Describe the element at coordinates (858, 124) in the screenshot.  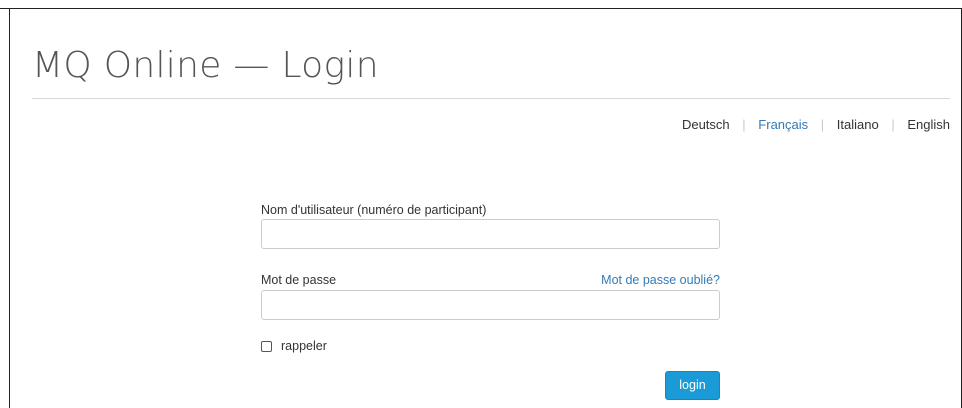
I see `language-link-italiano: Italiano` at that location.